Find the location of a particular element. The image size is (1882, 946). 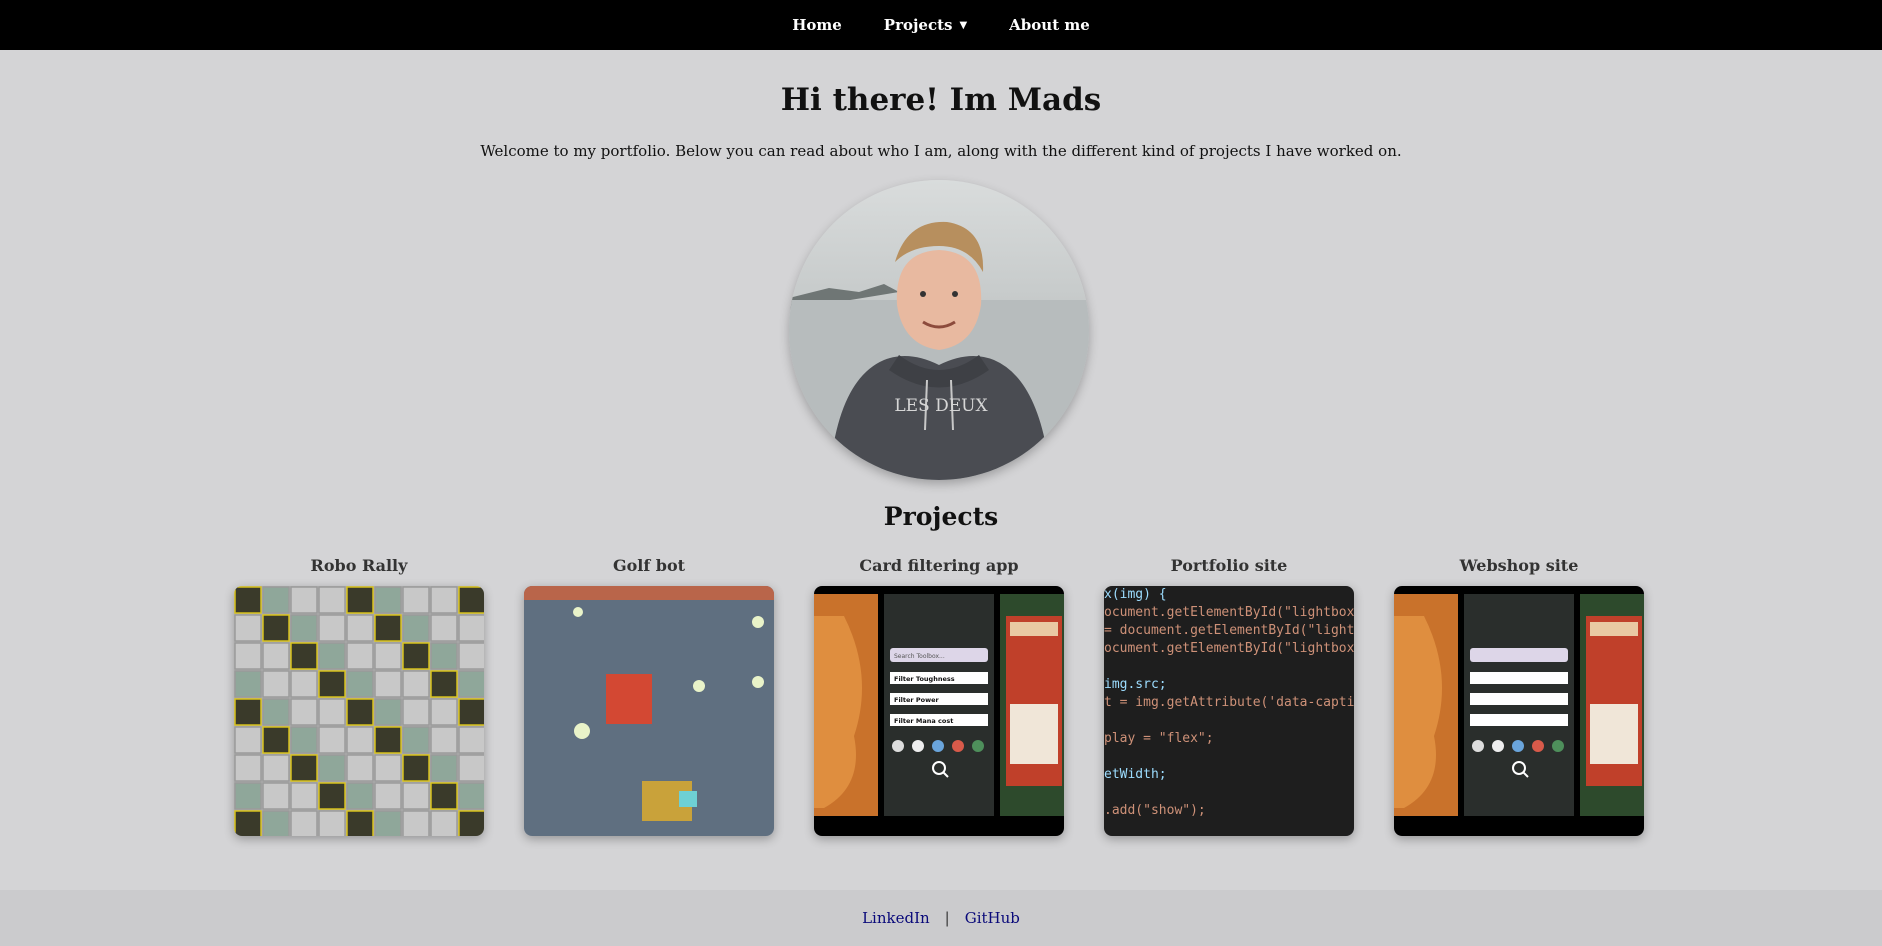

project-title: Golf bot is located at coordinates (649, 565).